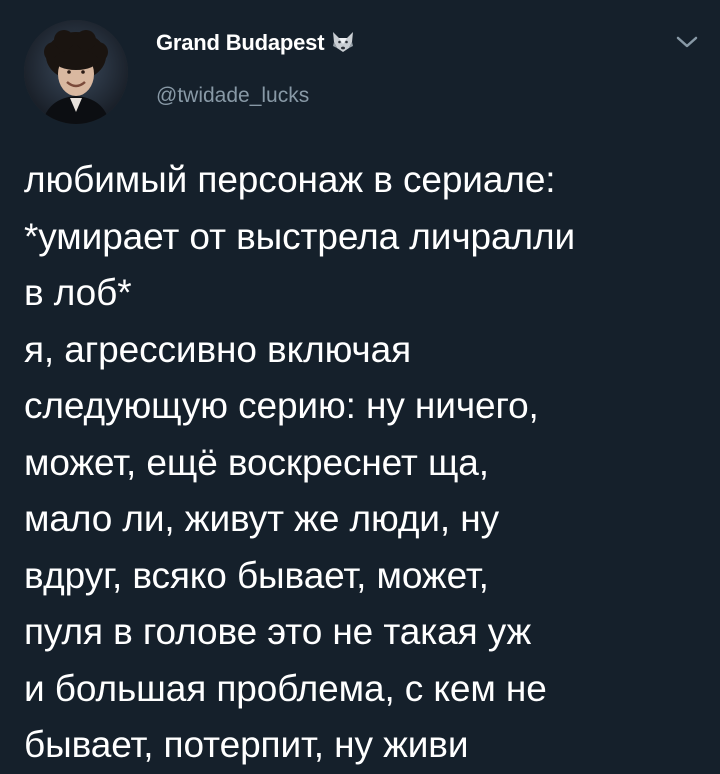 The width and height of the screenshot is (720, 774). I want to click on tweet-line: может, ещё воскреснет ща,, so click(256, 462).